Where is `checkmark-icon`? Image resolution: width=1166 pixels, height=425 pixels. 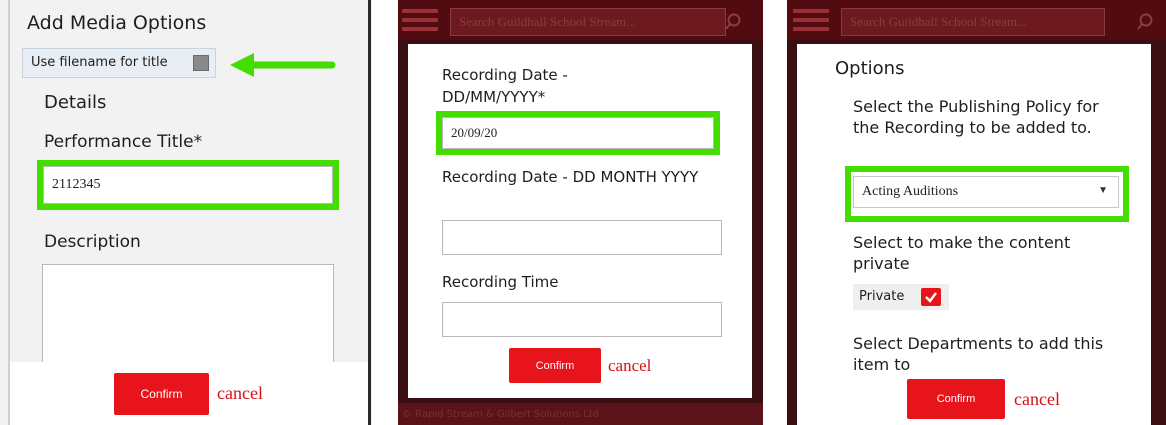
checkmark-icon is located at coordinates (931, 297).